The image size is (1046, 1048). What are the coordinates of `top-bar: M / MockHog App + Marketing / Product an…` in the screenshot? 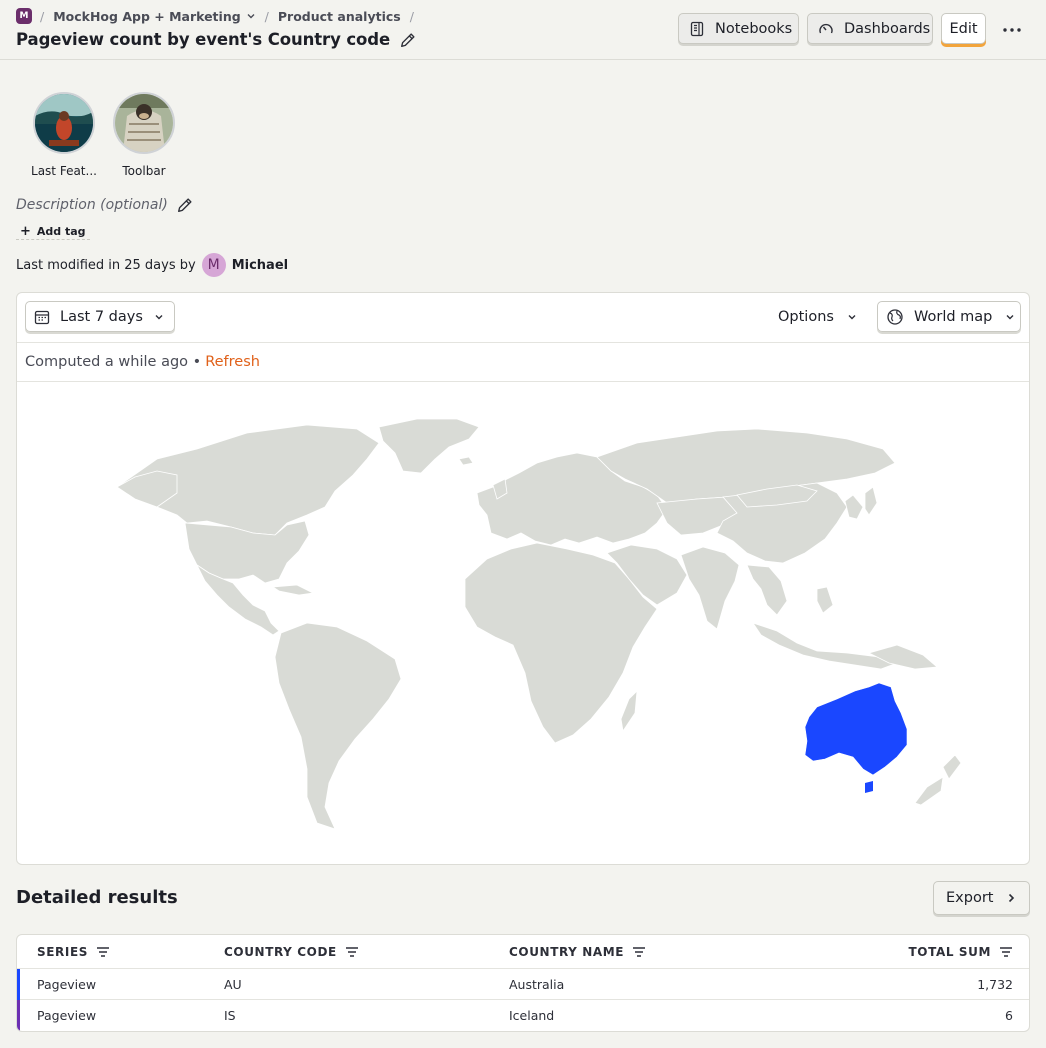 It's located at (523, 30).